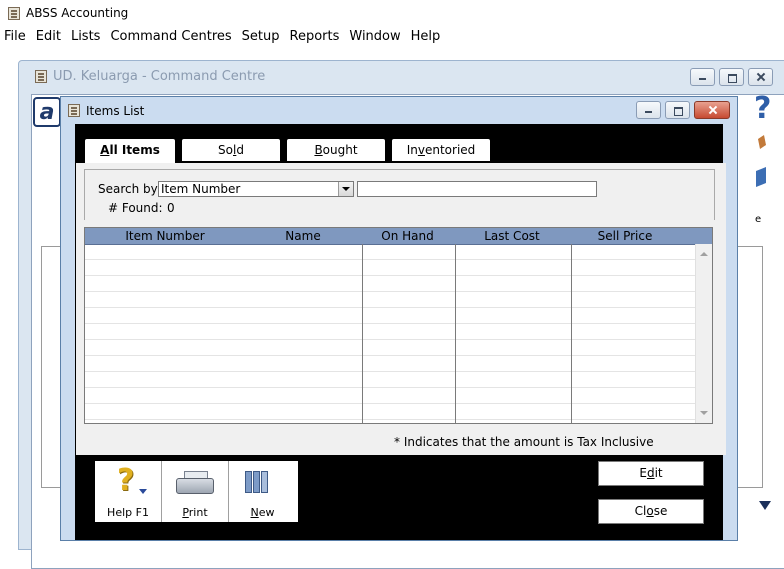  What do you see at coordinates (159, 76) in the screenshot?
I see `command-centre-title: UD. Keluarga - Command Centre` at bounding box center [159, 76].